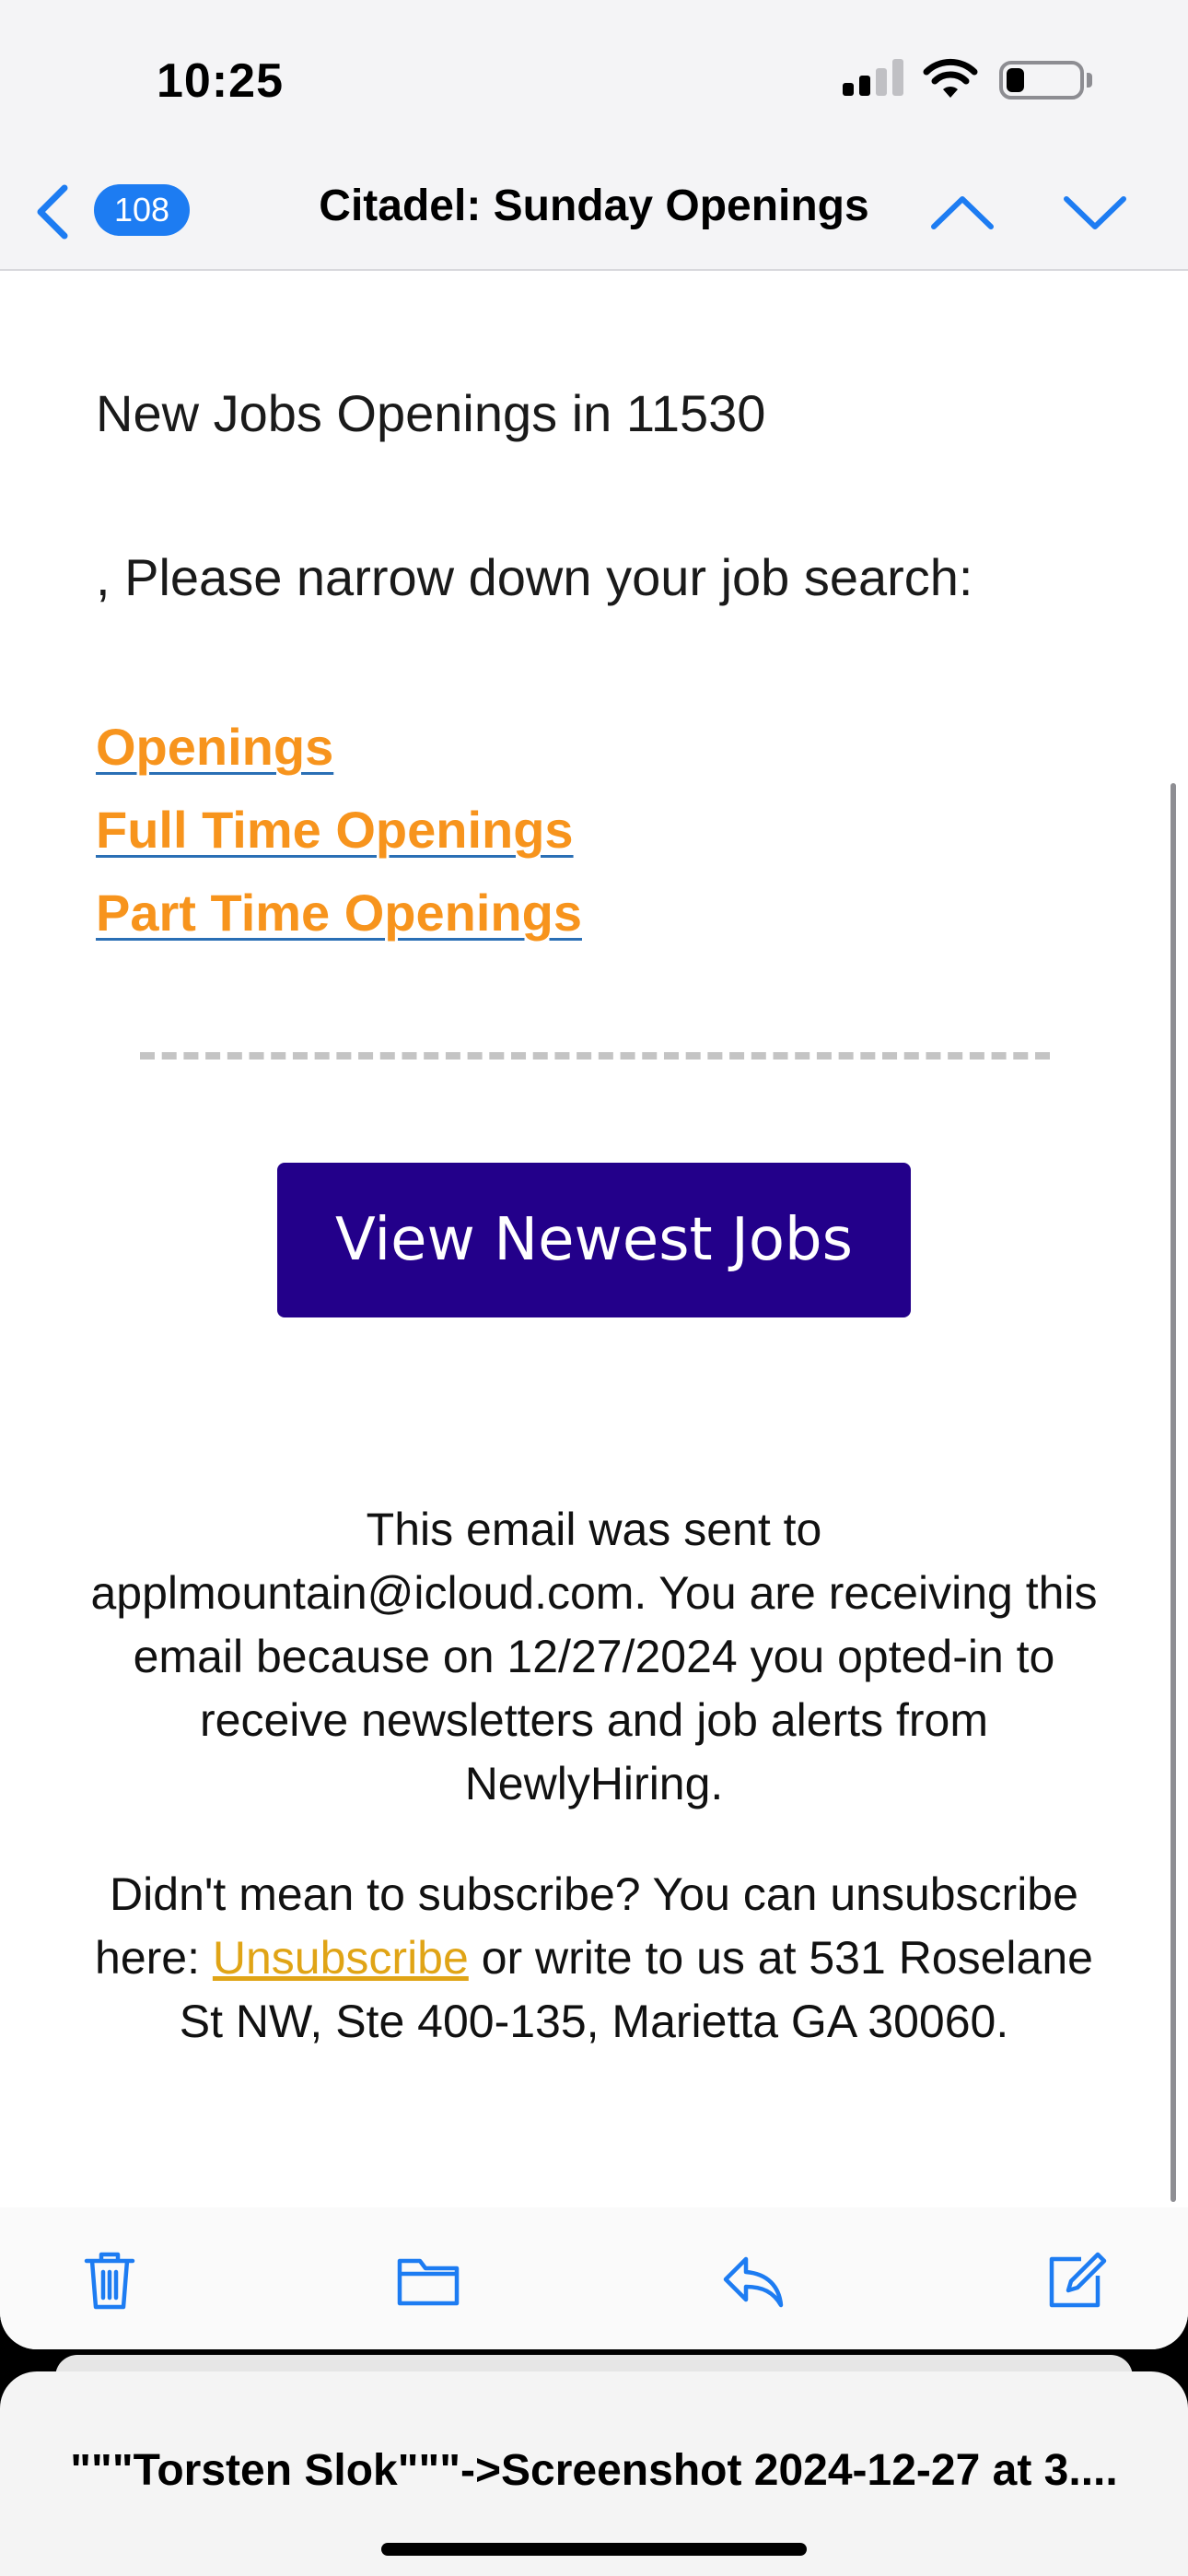  What do you see at coordinates (594, 2278) in the screenshot?
I see `mail-toolbar` at bounding box center [594, 2278].